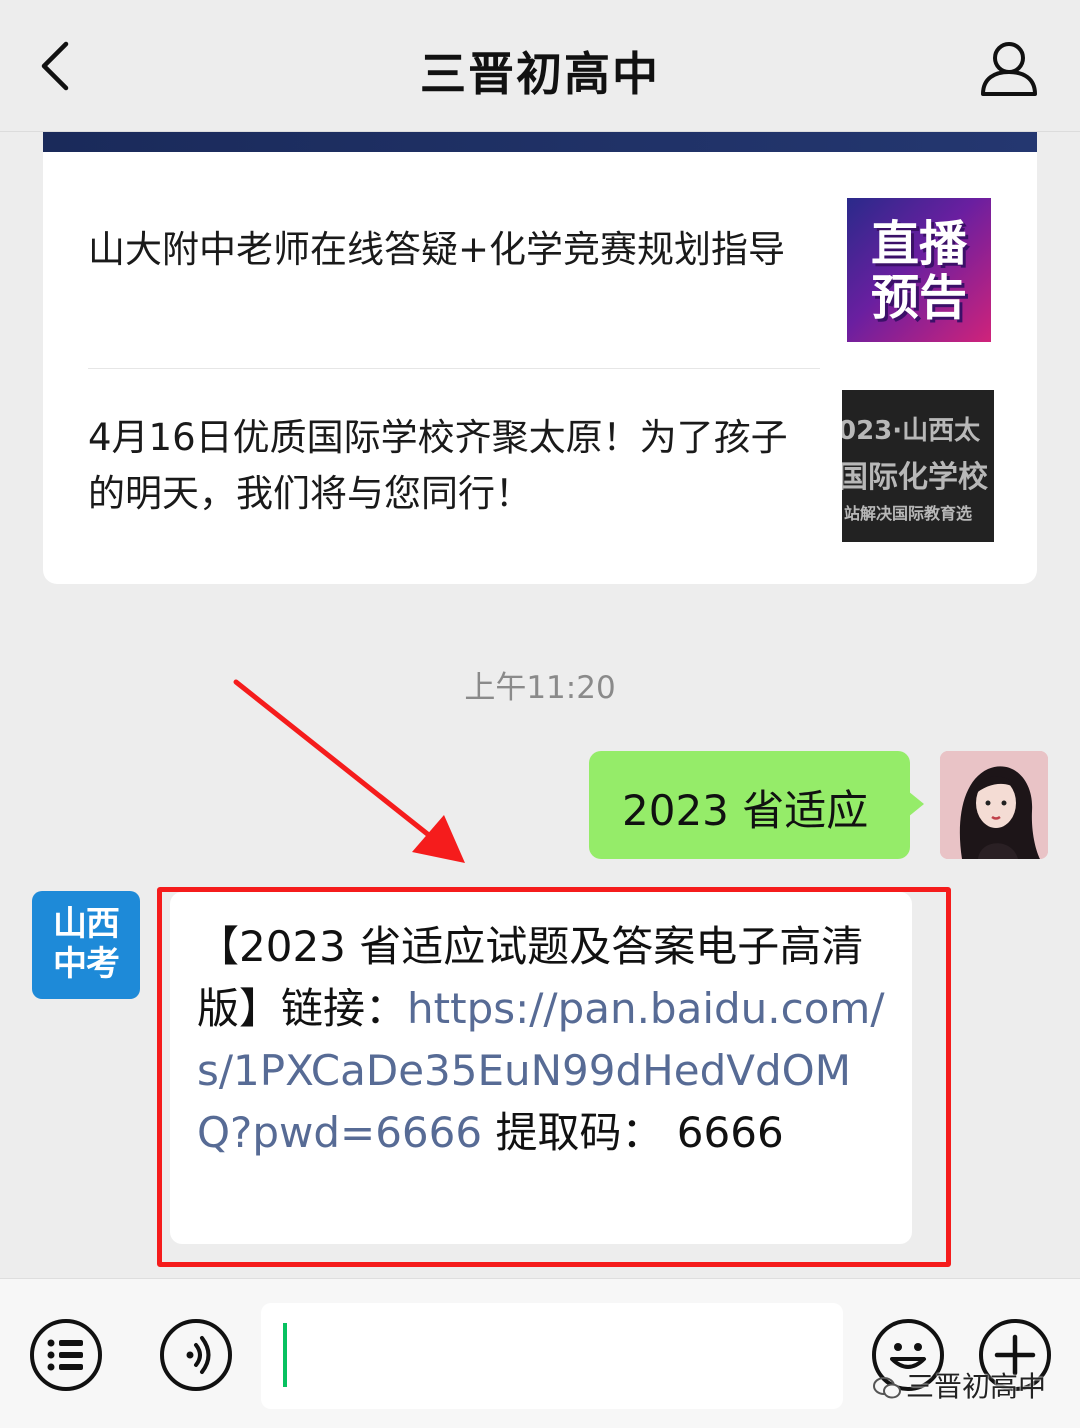 The width and height of the screenshot is (1080, 1428). What do you see at coordinates (911, 431) in the screenshot?
I see `thumbnail-text: 023·山西太` at bounding box center [911, 431].